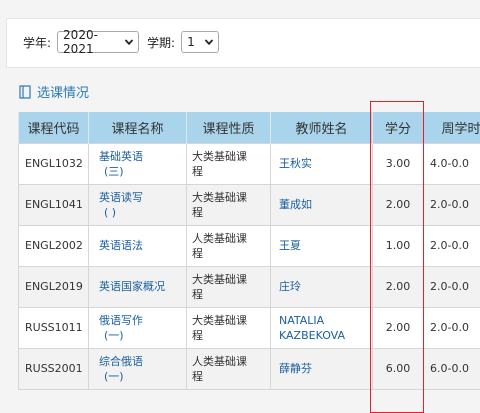 Image resolution: width=480 pixels, height=413 pixels. What do you see at coordinates (290, 286) in the screenshot?
I see `teacher-name-line1: 庄玲` at bounding box center [290, 286].